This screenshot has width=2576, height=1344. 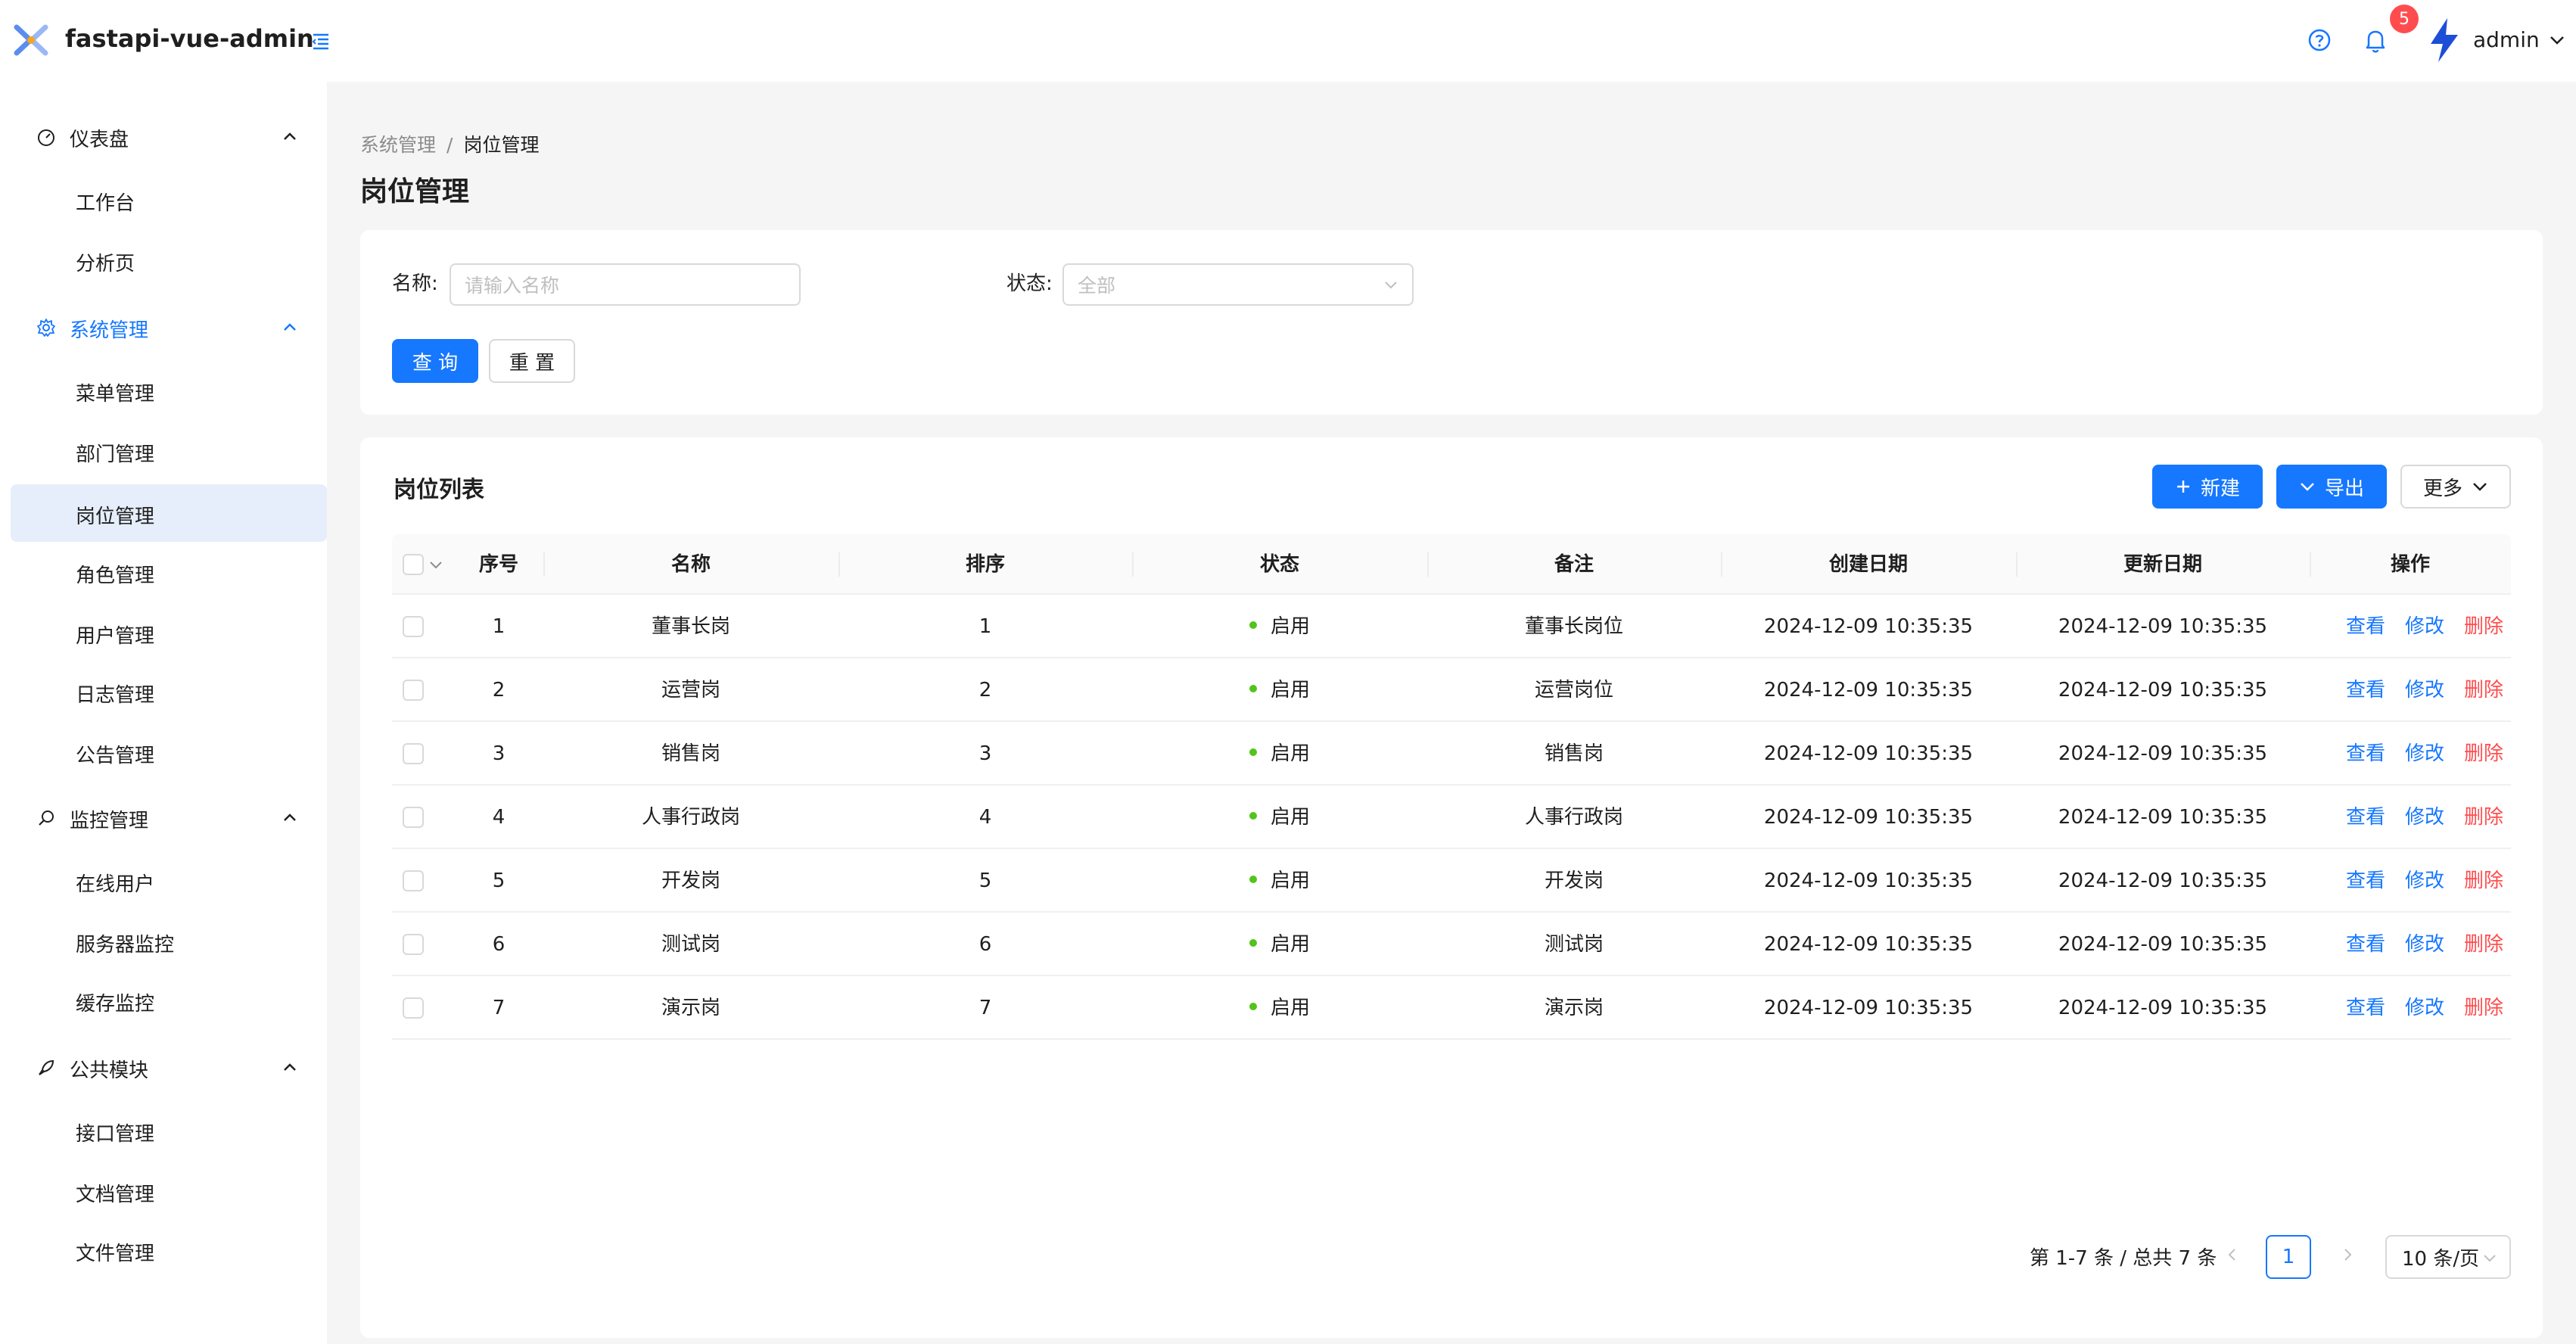 What do you see at coordinates (169, 260) in the screenshot?
I see `sidebar-item-analysis: 分析页` at bounding box center [169, 260].